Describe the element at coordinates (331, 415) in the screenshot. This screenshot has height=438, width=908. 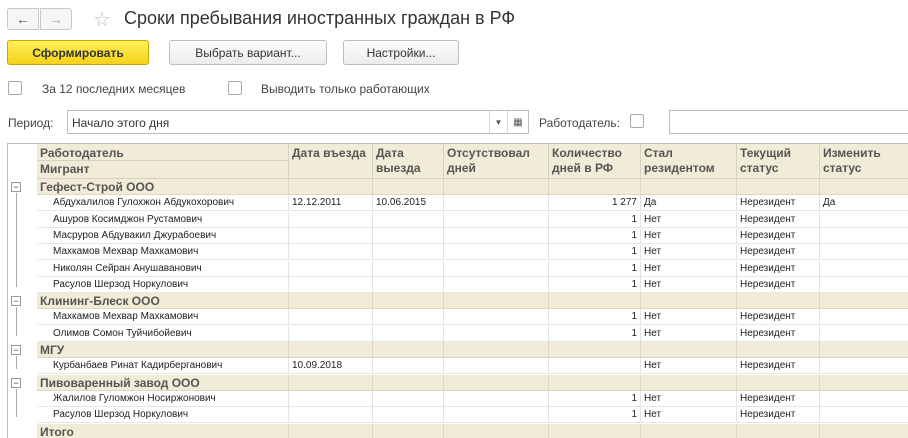
I see `cell-entry` at that location.